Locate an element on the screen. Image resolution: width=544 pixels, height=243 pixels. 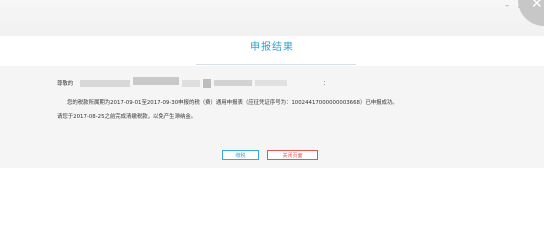
greeting-prefix: 尊敬的 is located at coordinates (65, 84).